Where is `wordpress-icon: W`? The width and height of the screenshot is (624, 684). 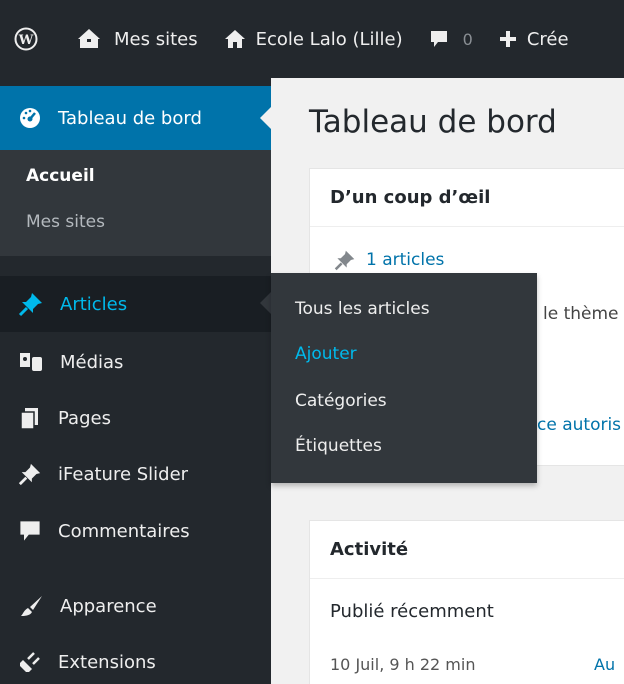
wordpress-icon: W is located at coordinates (26, 39).